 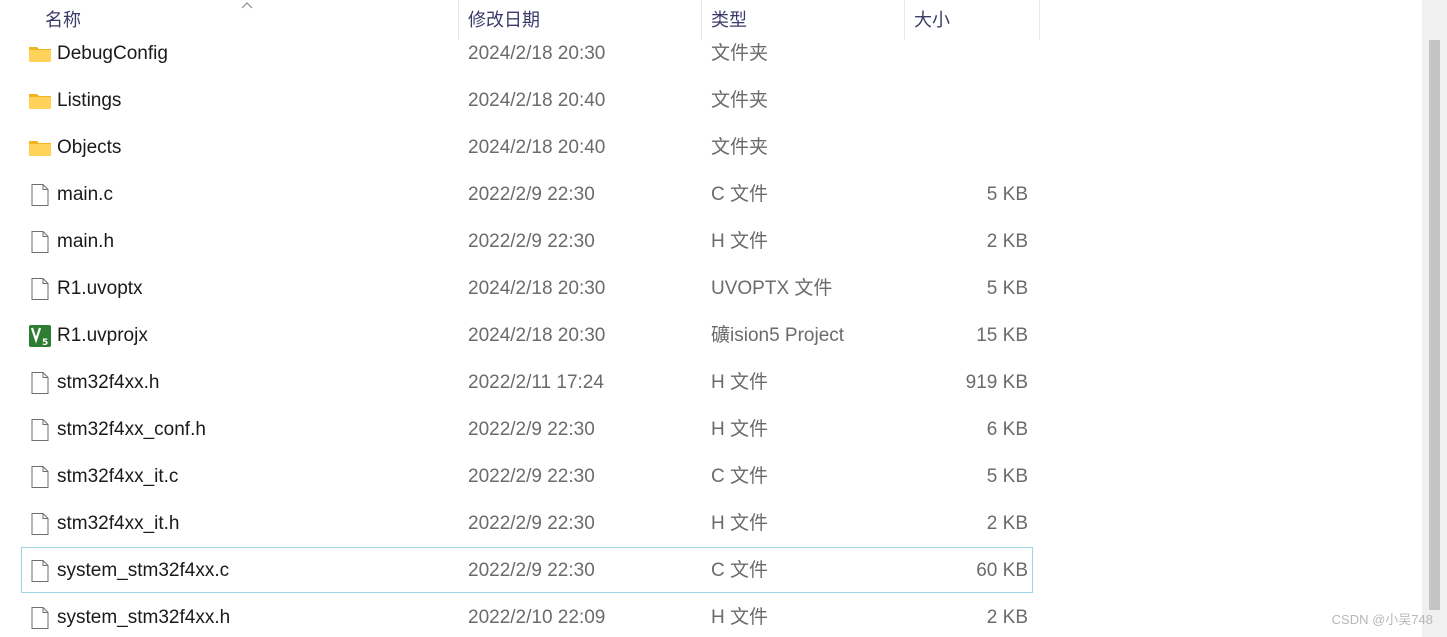 What do you see at coordinates (536, 382) in the screenshot?
I see `file-modified-date: 2022/2/11 17:24` at bounding box center [536, 382].